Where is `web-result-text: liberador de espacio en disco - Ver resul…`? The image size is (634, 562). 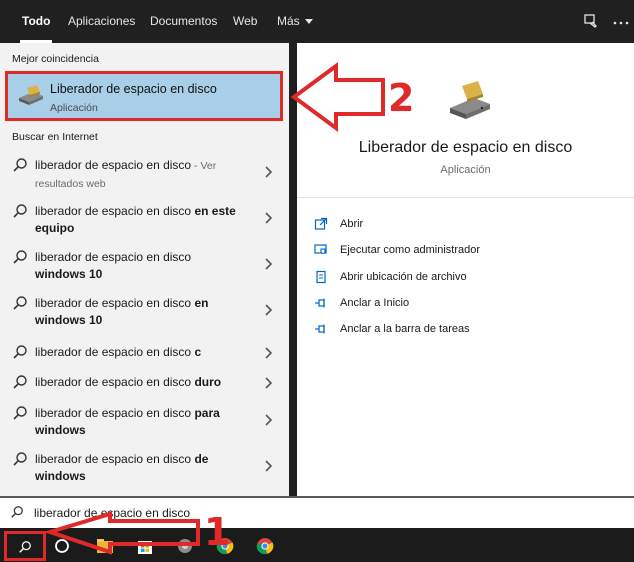
web-result-text: liberador de espacio en disco - Ver resul… is located at coordinates (142, 175).